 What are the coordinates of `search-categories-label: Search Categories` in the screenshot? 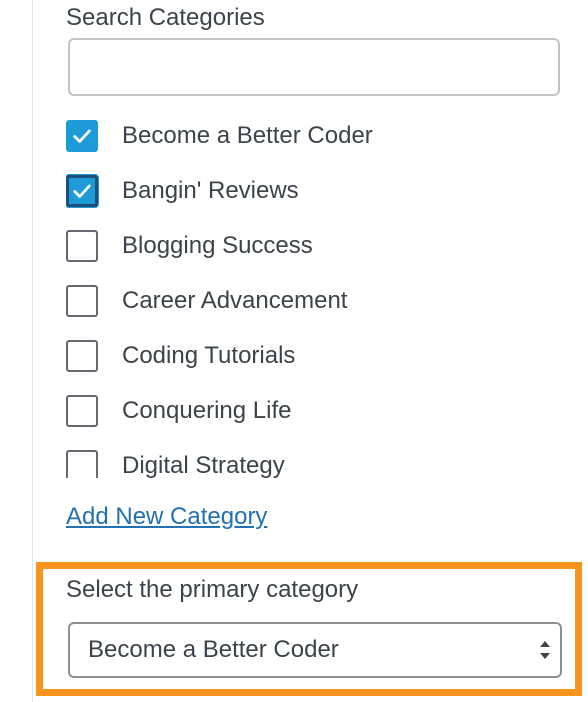 It's located at (165, 17).